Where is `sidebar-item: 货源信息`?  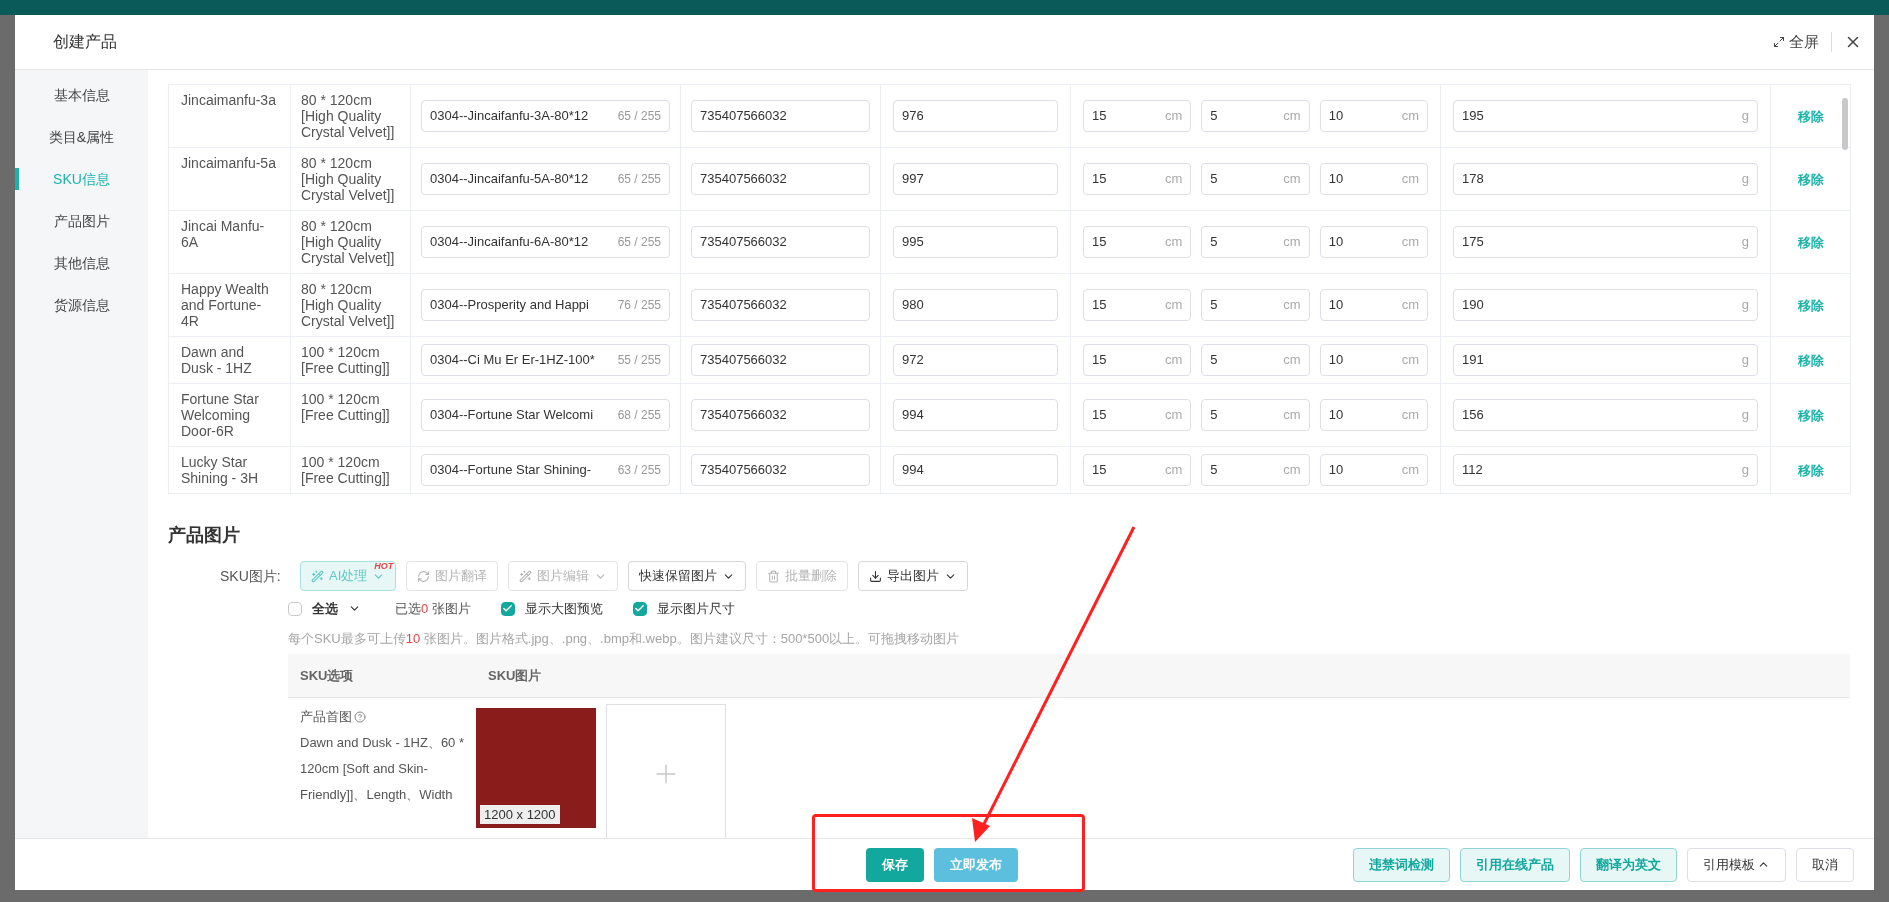 sidebar-item: 货源信息 is located at coordinates (81, 305).